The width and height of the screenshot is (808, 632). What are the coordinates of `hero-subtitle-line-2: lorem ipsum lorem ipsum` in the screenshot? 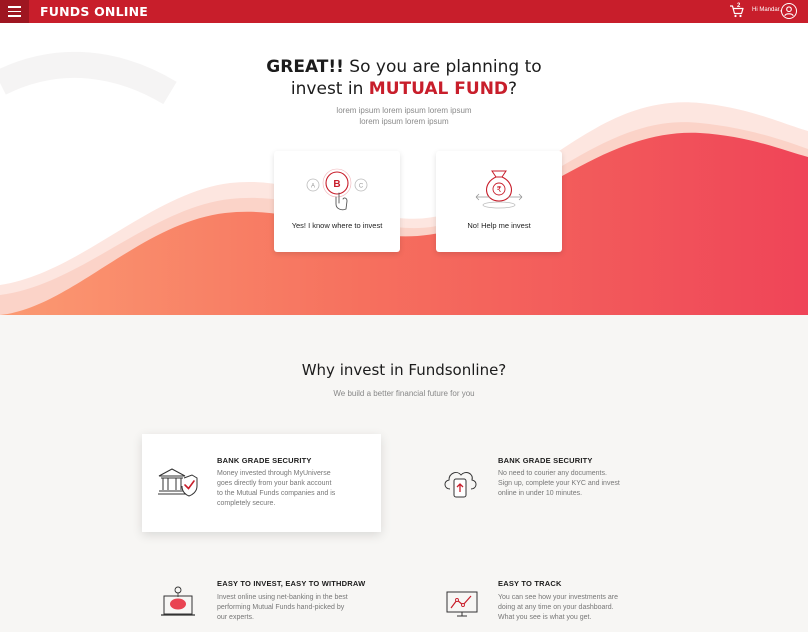 It's located at (404, 121).